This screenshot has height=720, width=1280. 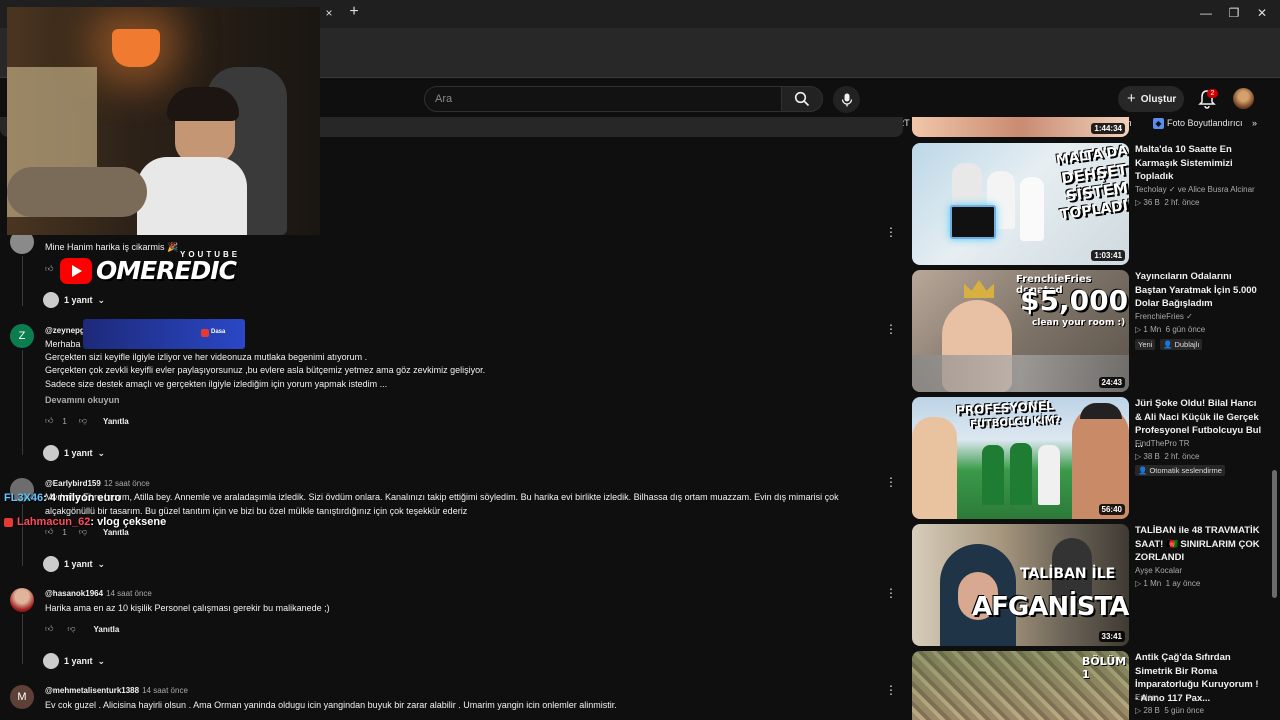 What do you see at coordinates (98, 593) in the screenshot?
I see `comment-author: @hasanok1964 14 saat önce` at bounding box center [98, 593].